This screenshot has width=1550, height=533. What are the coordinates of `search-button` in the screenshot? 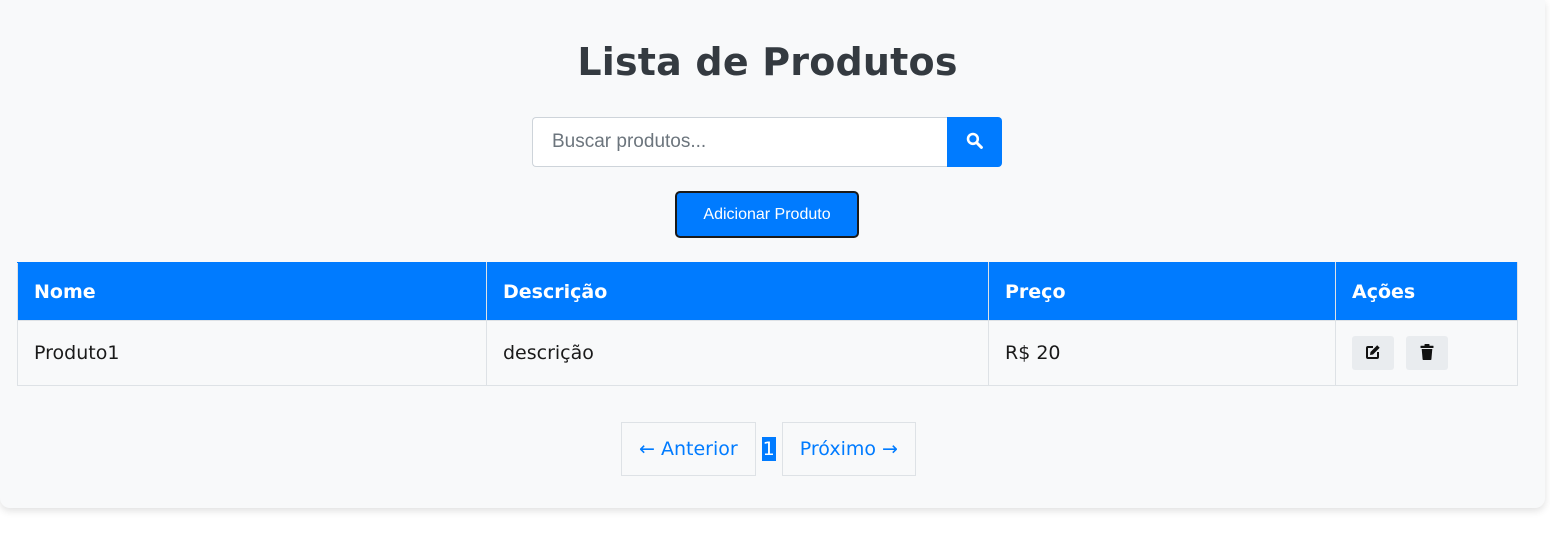 It's located at (974, 142).